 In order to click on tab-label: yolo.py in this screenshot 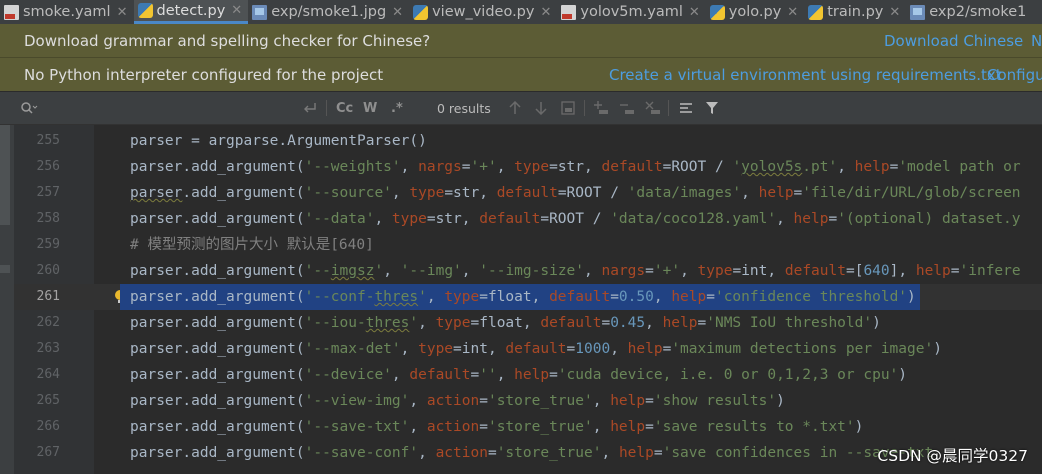, I will do `click(755, 12)`.